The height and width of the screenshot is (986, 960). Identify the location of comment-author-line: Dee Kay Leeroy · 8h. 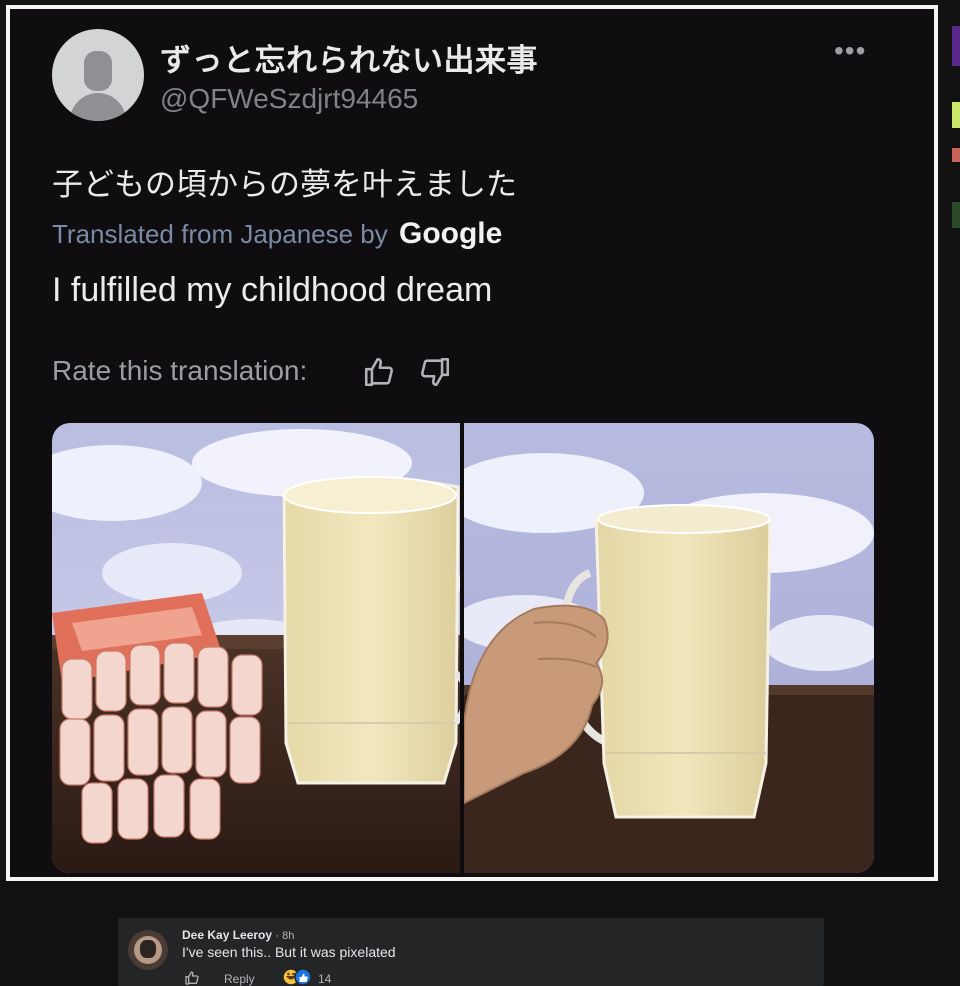
(238, 935).